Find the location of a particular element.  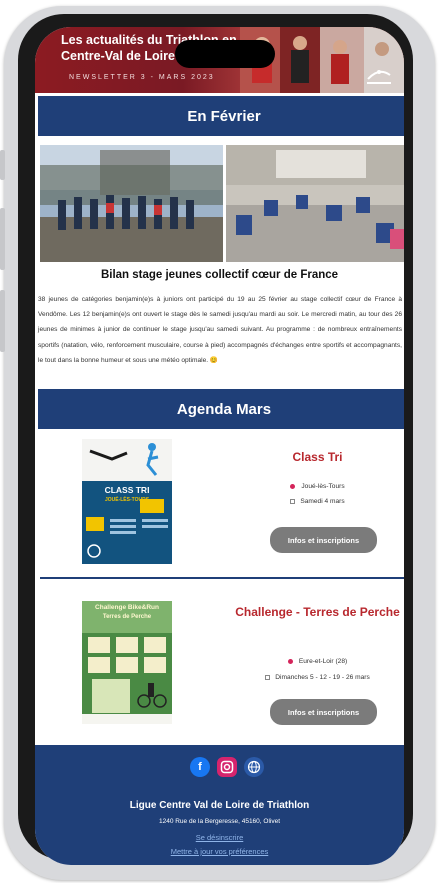

event-date-challenge-perche: Dimanches 5 - 12 - 19 - 26 mars is located at coordinates (314, 677).